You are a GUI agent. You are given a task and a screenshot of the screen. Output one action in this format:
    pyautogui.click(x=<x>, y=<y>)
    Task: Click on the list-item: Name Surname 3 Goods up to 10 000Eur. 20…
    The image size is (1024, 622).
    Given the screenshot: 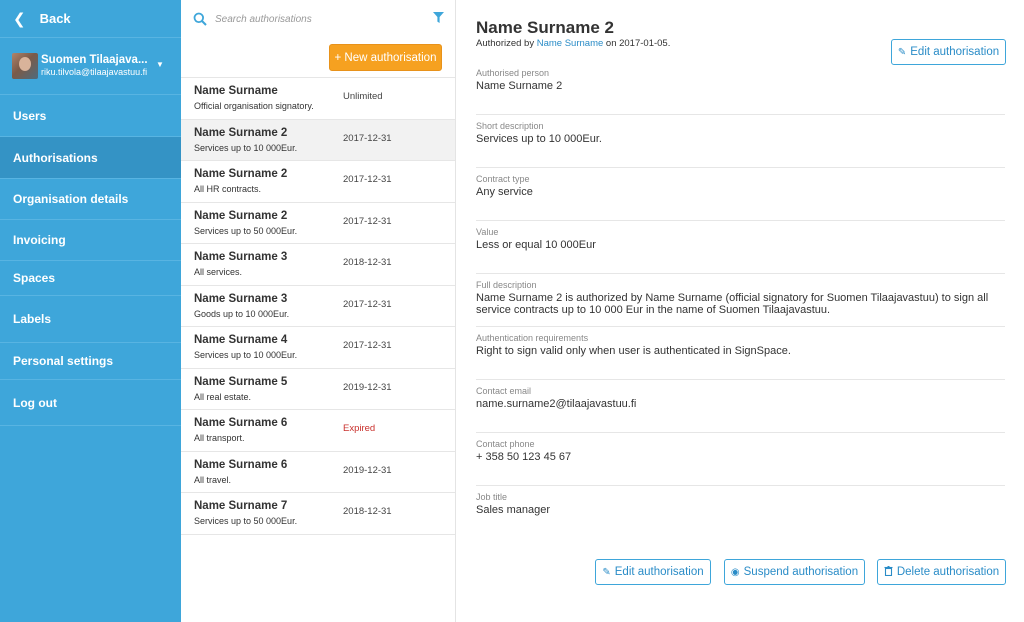 What is the action you would take?
    pyautogui.click(x=318, y=306)
    